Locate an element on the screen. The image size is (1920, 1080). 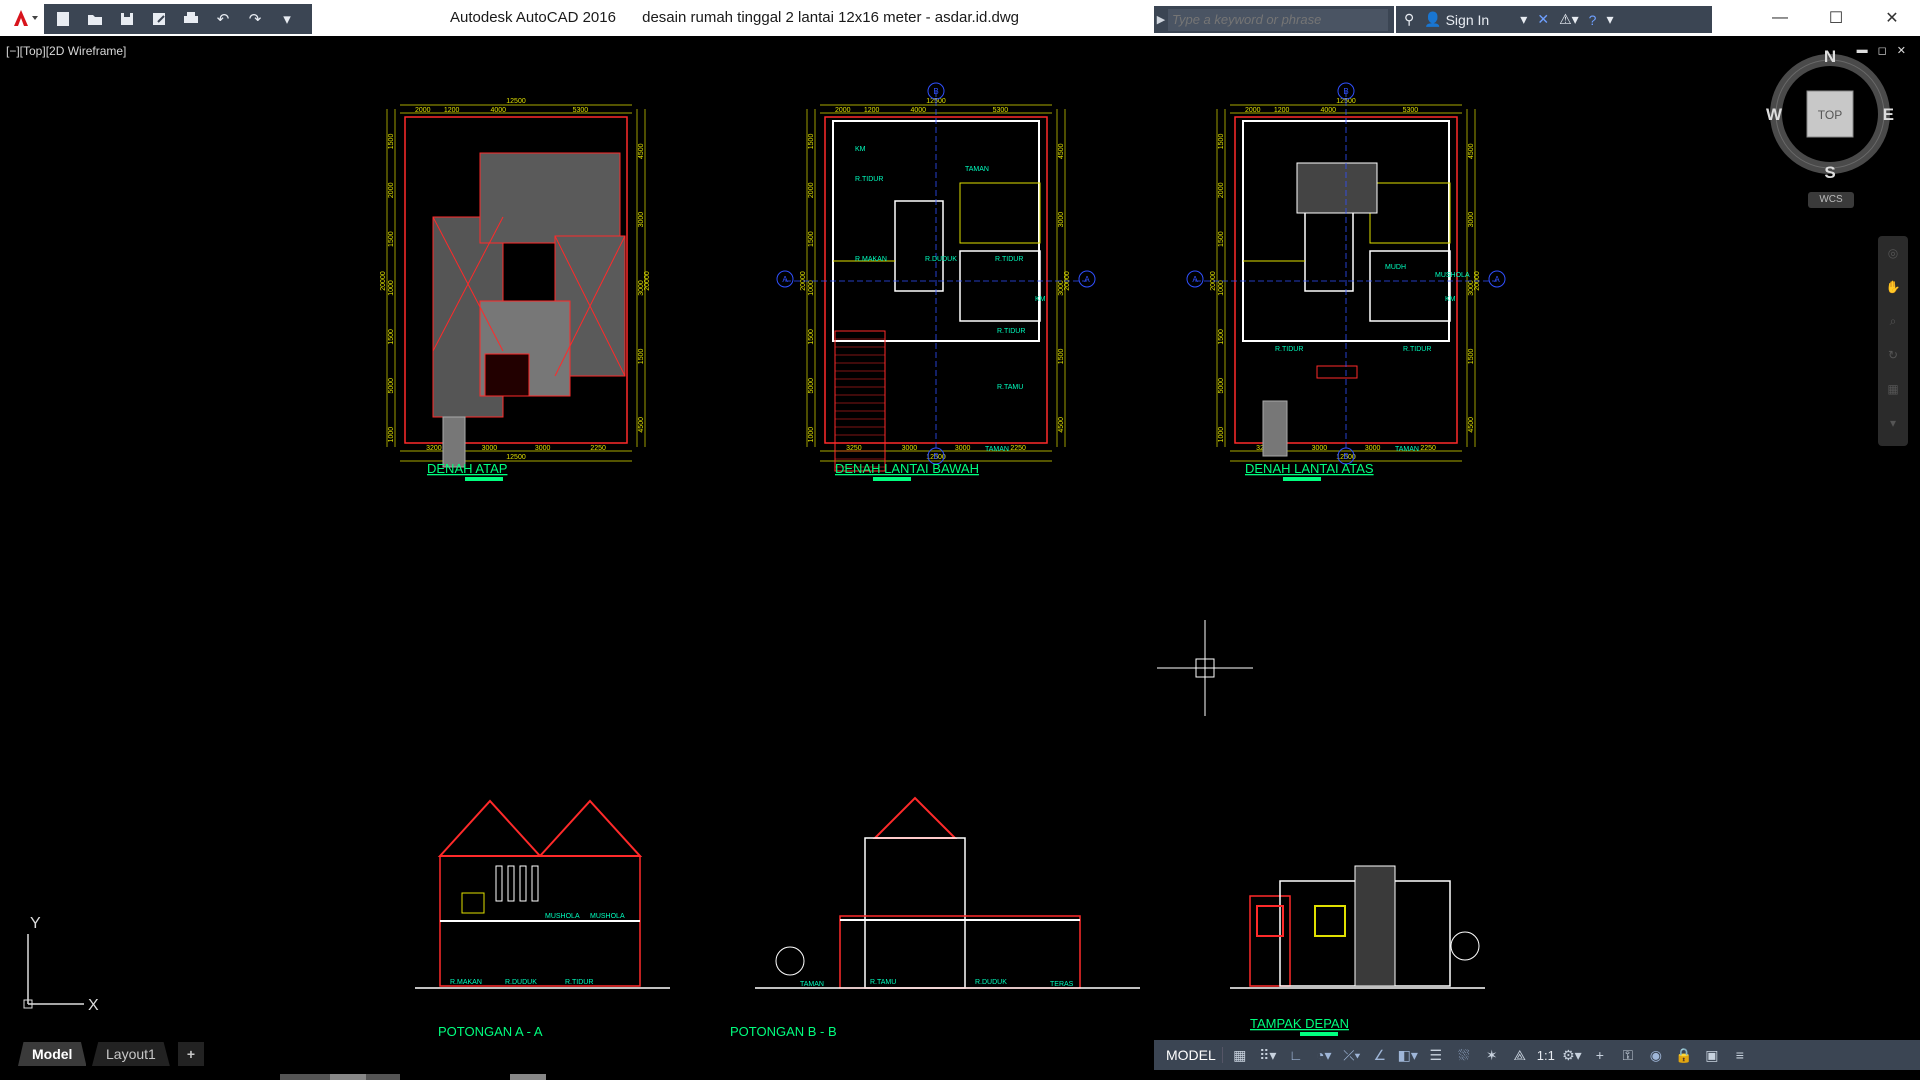
snap-icon: ⠿▾ is located at coordinates (1268, 1055).